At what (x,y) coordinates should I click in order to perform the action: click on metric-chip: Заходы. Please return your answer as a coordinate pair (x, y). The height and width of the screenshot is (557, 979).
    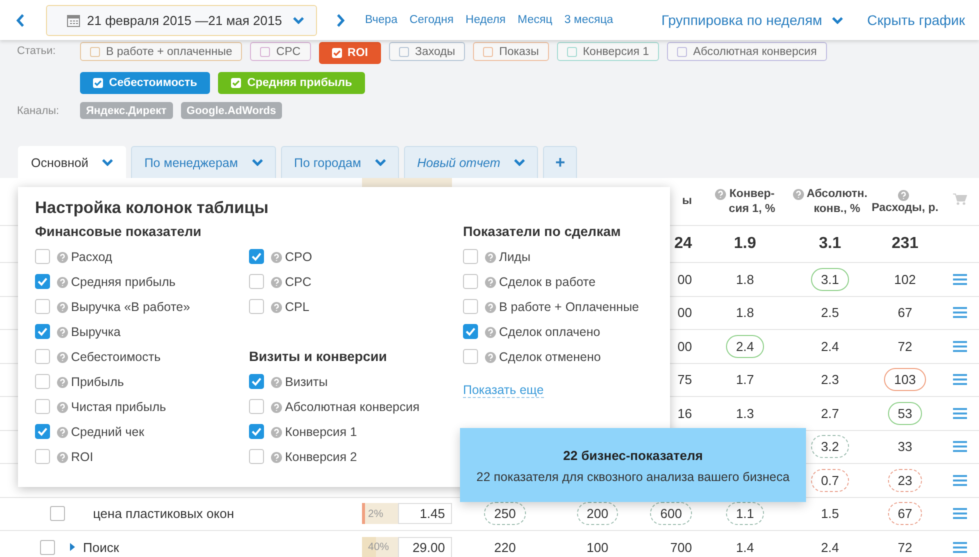
    Looking at the image, I should click on (427, 51).